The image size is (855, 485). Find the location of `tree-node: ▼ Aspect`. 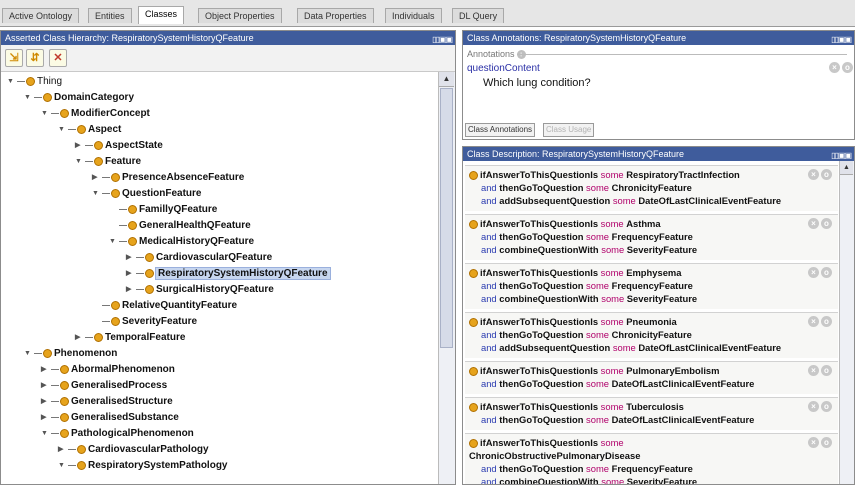

tree-node: ▼ Aspect is located at coordinates (89, 129).